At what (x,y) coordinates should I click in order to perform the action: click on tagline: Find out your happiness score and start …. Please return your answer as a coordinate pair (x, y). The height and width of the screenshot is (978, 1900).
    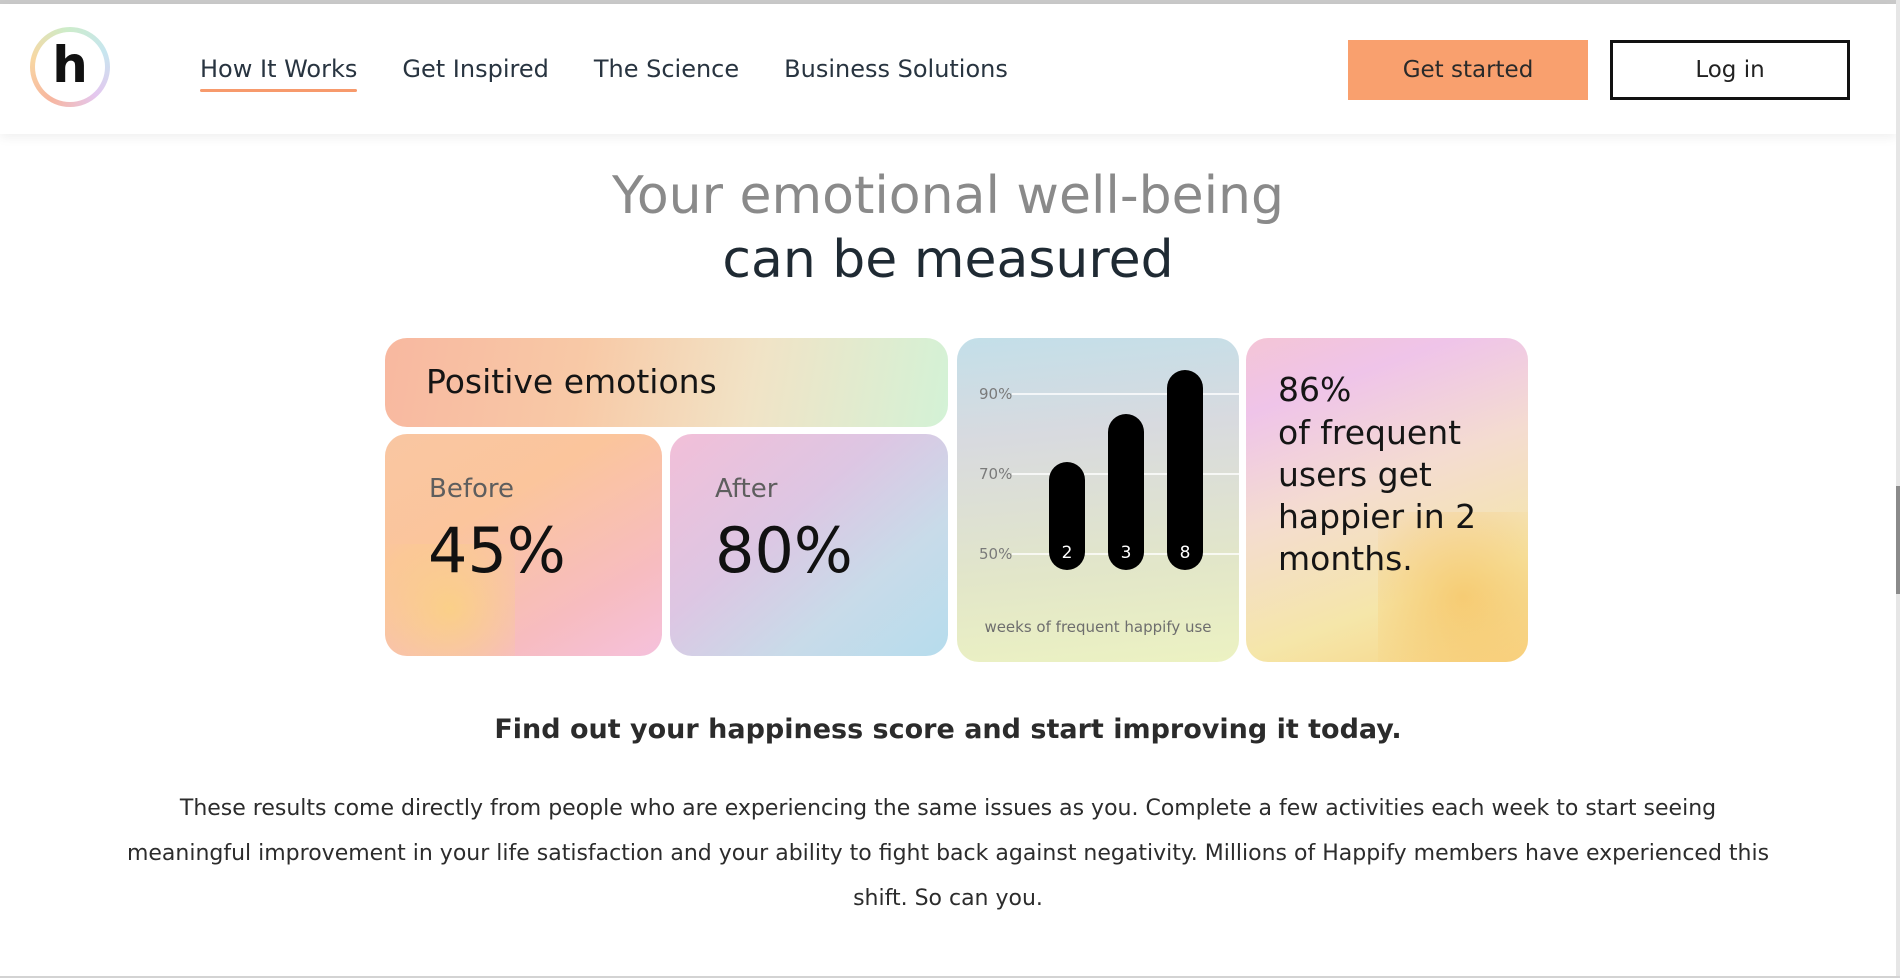
    Looking at the image, I should click on (948, 729).